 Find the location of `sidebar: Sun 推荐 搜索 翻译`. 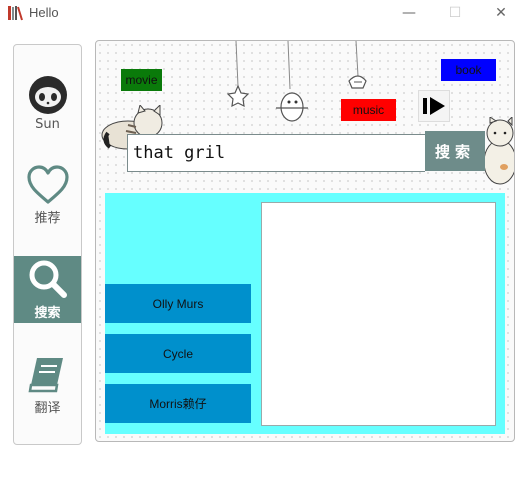

sidebar: Sun 推荐 搜索 翻译 is located at coordinates (47, 244).